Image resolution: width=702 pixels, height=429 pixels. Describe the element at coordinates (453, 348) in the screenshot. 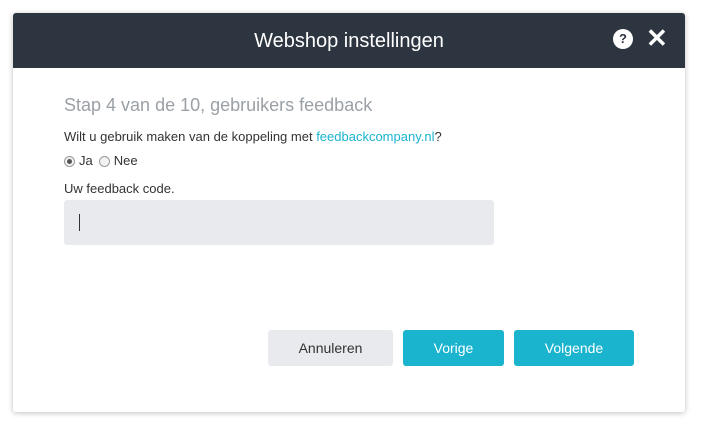

I see `previous-button: Vorige` at that location.